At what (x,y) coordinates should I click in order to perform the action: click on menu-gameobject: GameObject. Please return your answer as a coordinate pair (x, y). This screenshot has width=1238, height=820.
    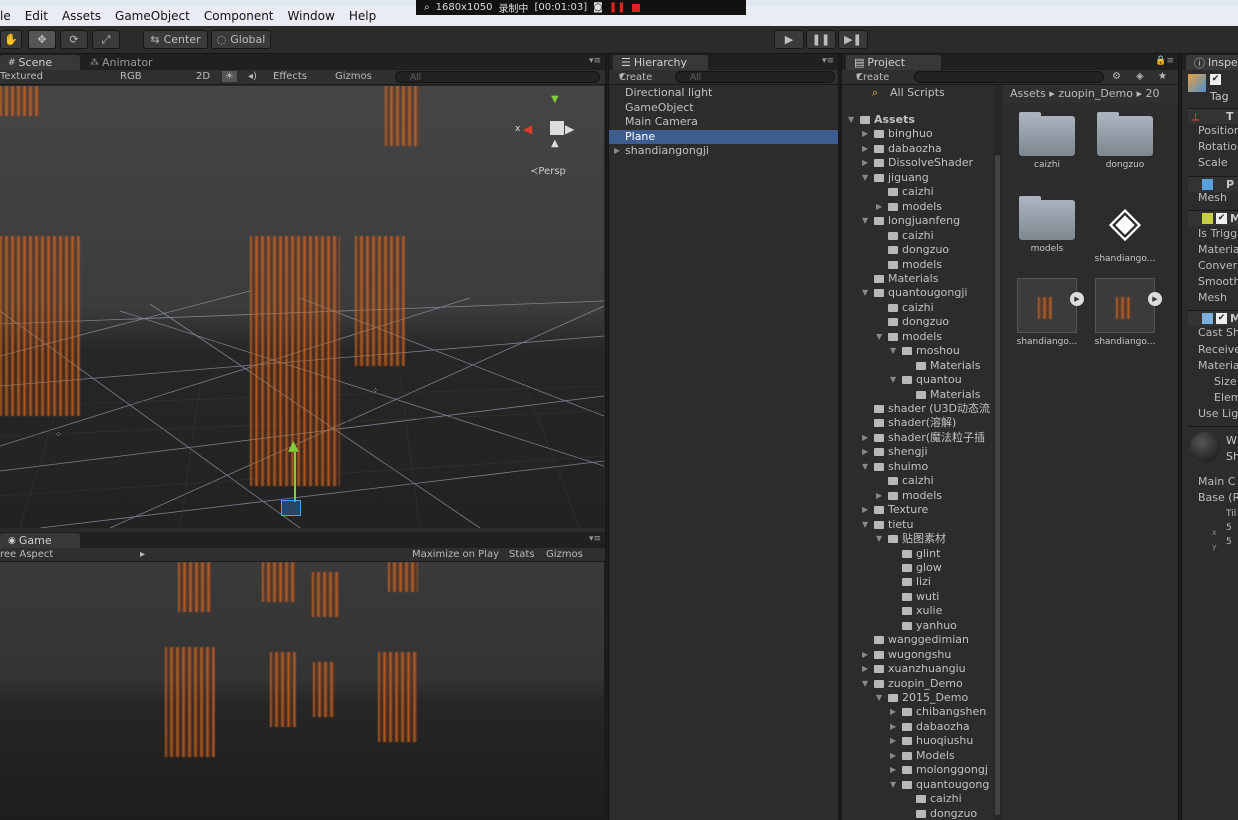
    Looking at the image, I should click on (152, 16).